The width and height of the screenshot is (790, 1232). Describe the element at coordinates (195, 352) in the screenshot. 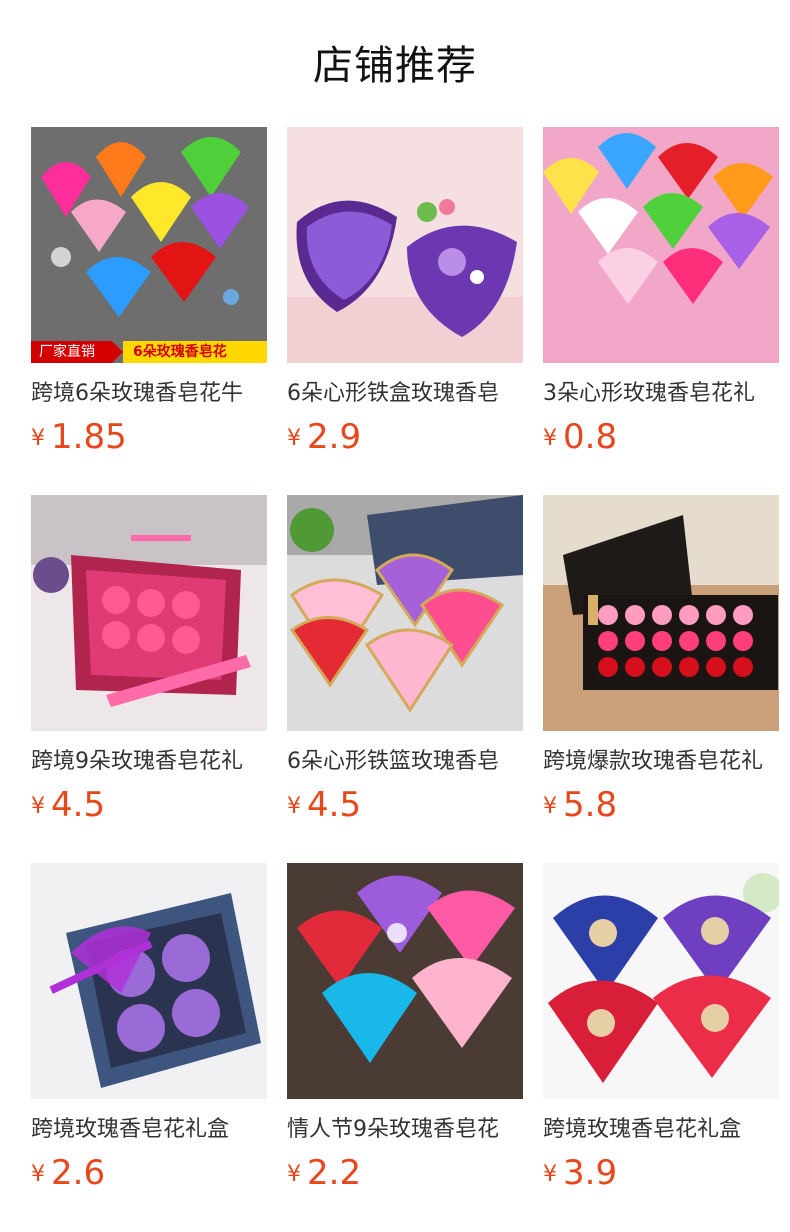

I see `banner-product-desc: 6朵玫瑰香皂花` at that location.